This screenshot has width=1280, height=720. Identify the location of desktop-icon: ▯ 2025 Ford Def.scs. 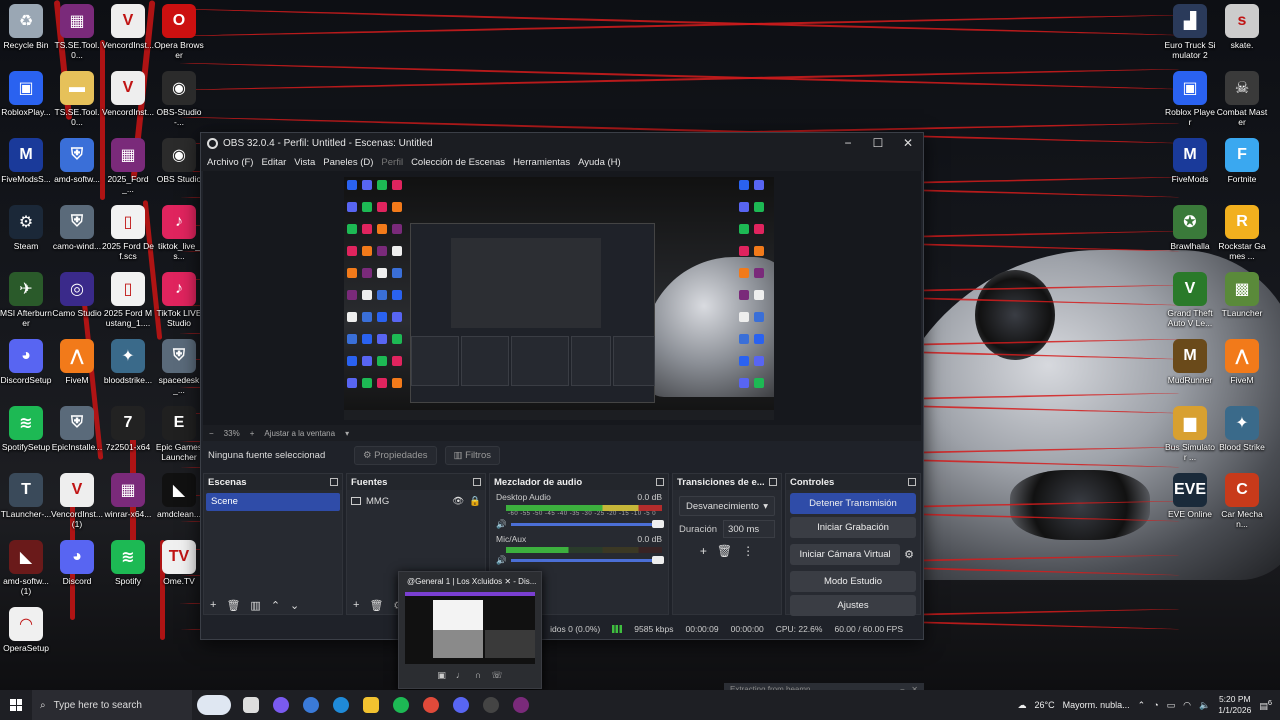
(128, 233).